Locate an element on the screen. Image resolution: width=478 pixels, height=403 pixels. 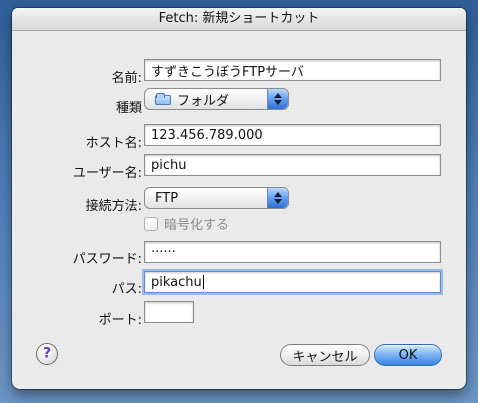
help-button: ? is located at coordinates (47, 354).